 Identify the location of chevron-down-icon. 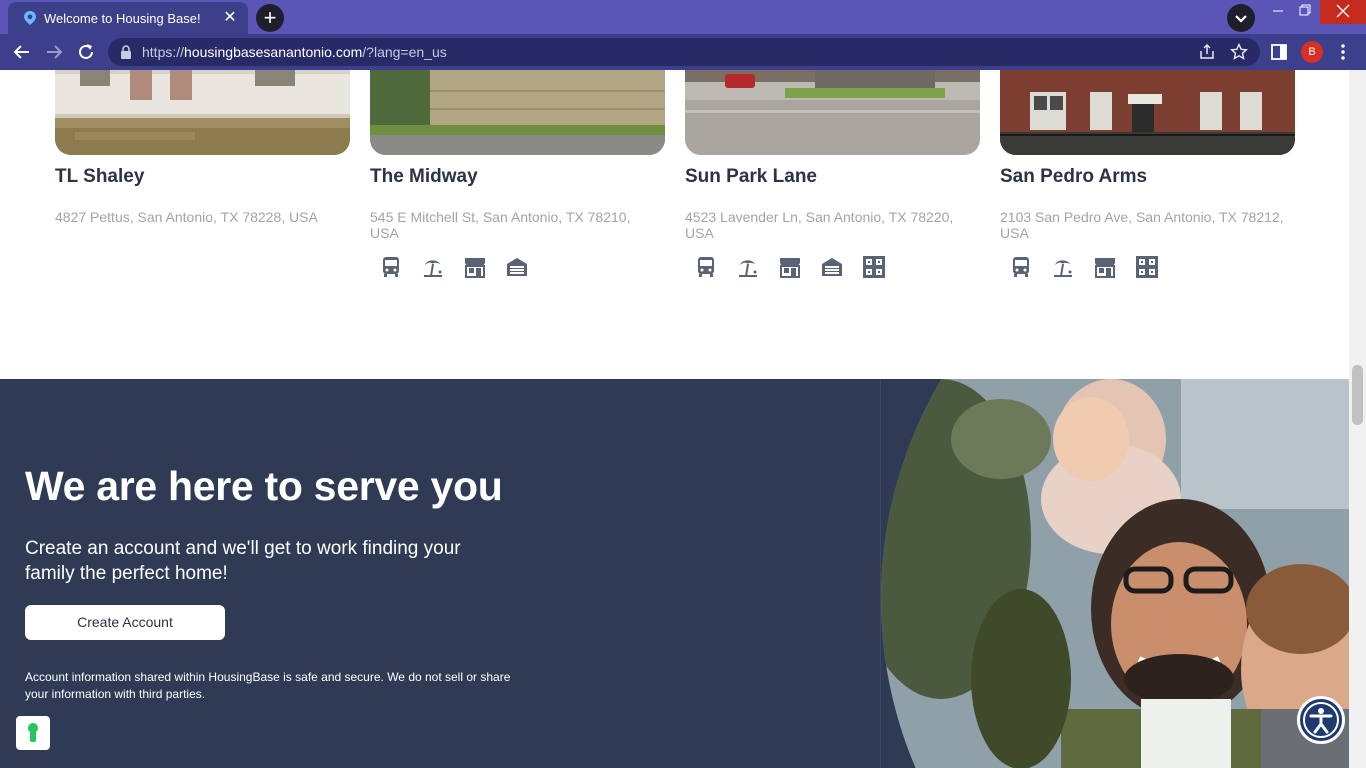
(1241, 19).